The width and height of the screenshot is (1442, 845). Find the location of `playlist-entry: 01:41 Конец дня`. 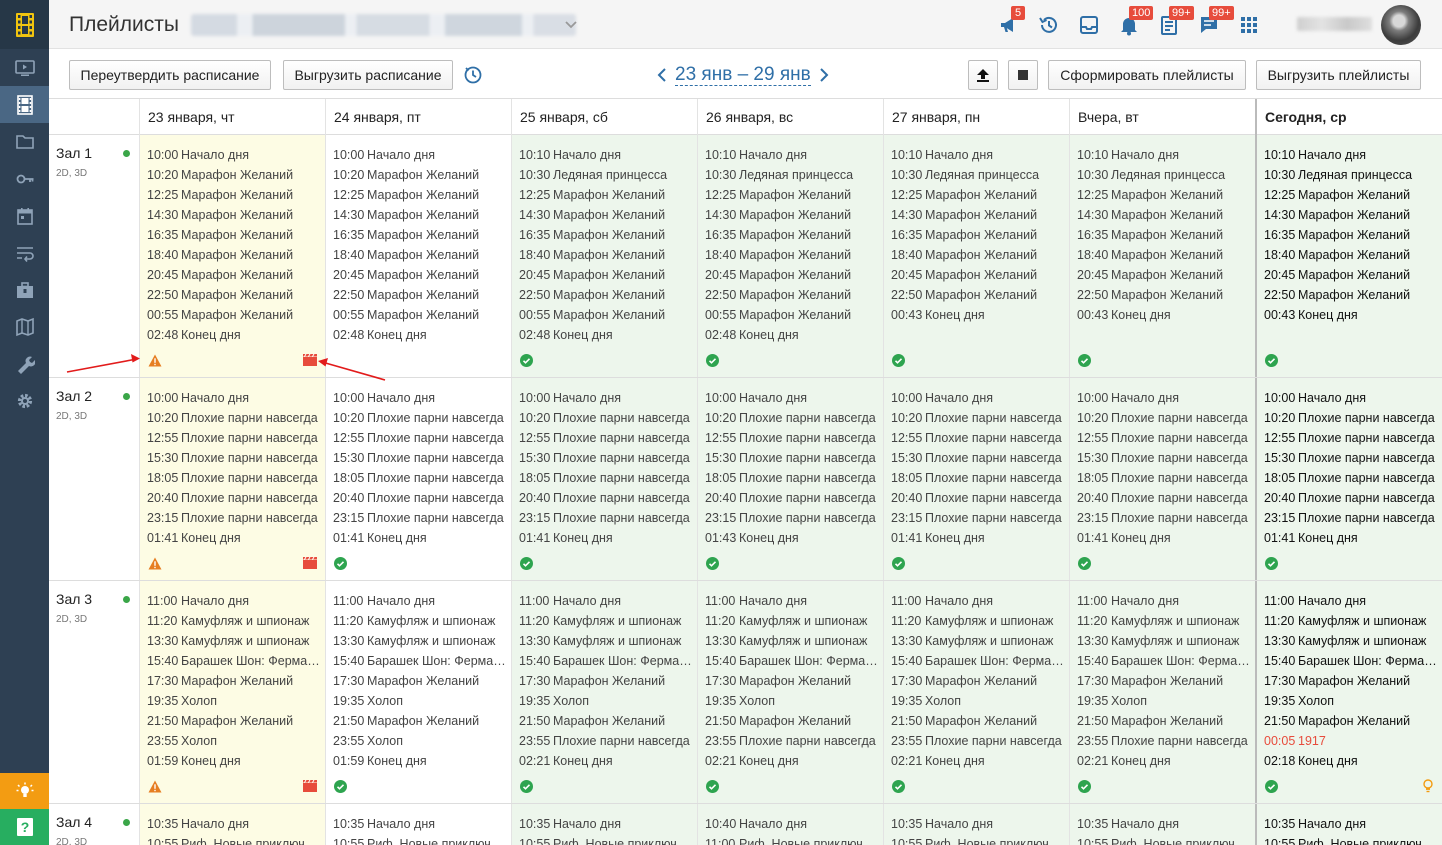

playlist-entry: 01:41 Конец дня is located at coordinates (978, 538).